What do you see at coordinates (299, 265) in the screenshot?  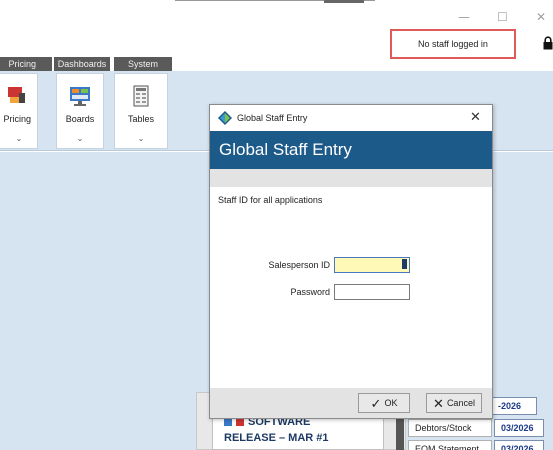 I see `salesperson-id-label: Salesperson ID` at bounding box center [299, 265].